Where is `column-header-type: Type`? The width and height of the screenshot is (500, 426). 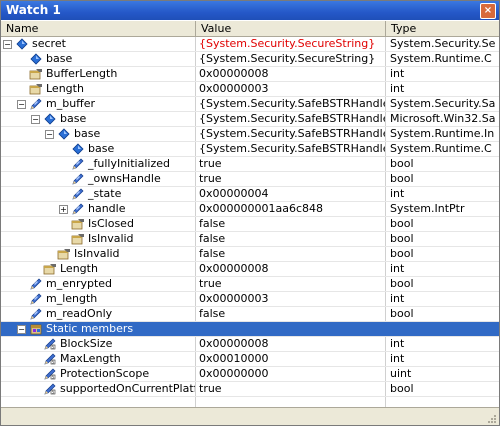 column-header-type: Type is located at coordinates (442, 28).